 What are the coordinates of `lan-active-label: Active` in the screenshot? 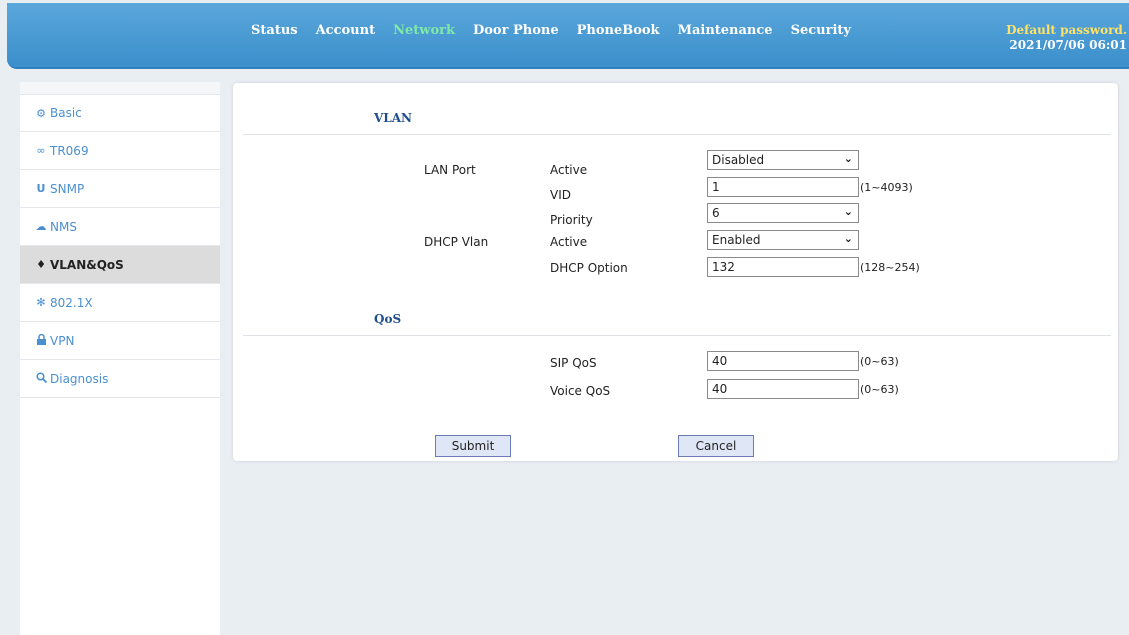 It's located at (569, 170).